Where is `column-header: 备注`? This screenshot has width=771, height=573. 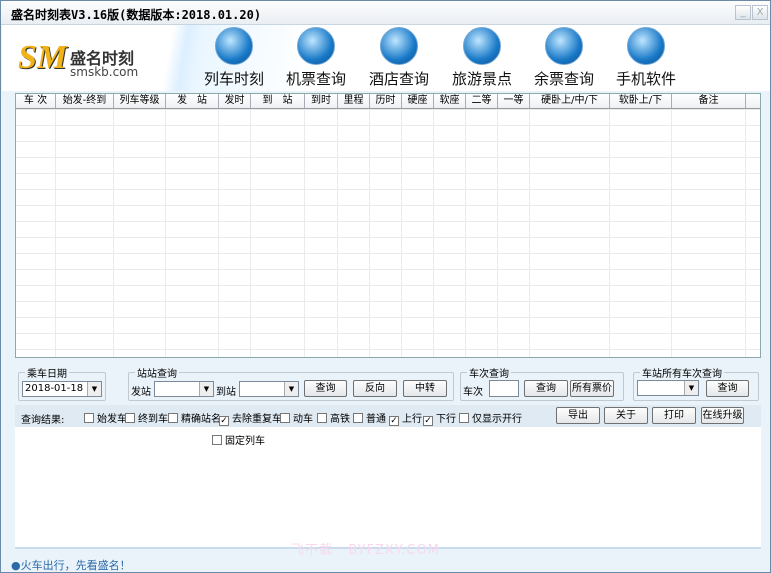
column-header: 备注 is located at coordinates (709, 101).